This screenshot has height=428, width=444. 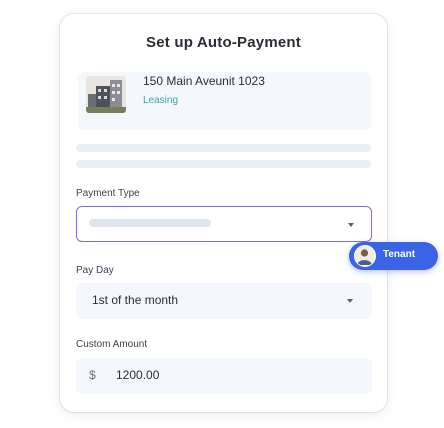 I want to click on custom-amount-value: 1200.00, so click(x=138, y=375).